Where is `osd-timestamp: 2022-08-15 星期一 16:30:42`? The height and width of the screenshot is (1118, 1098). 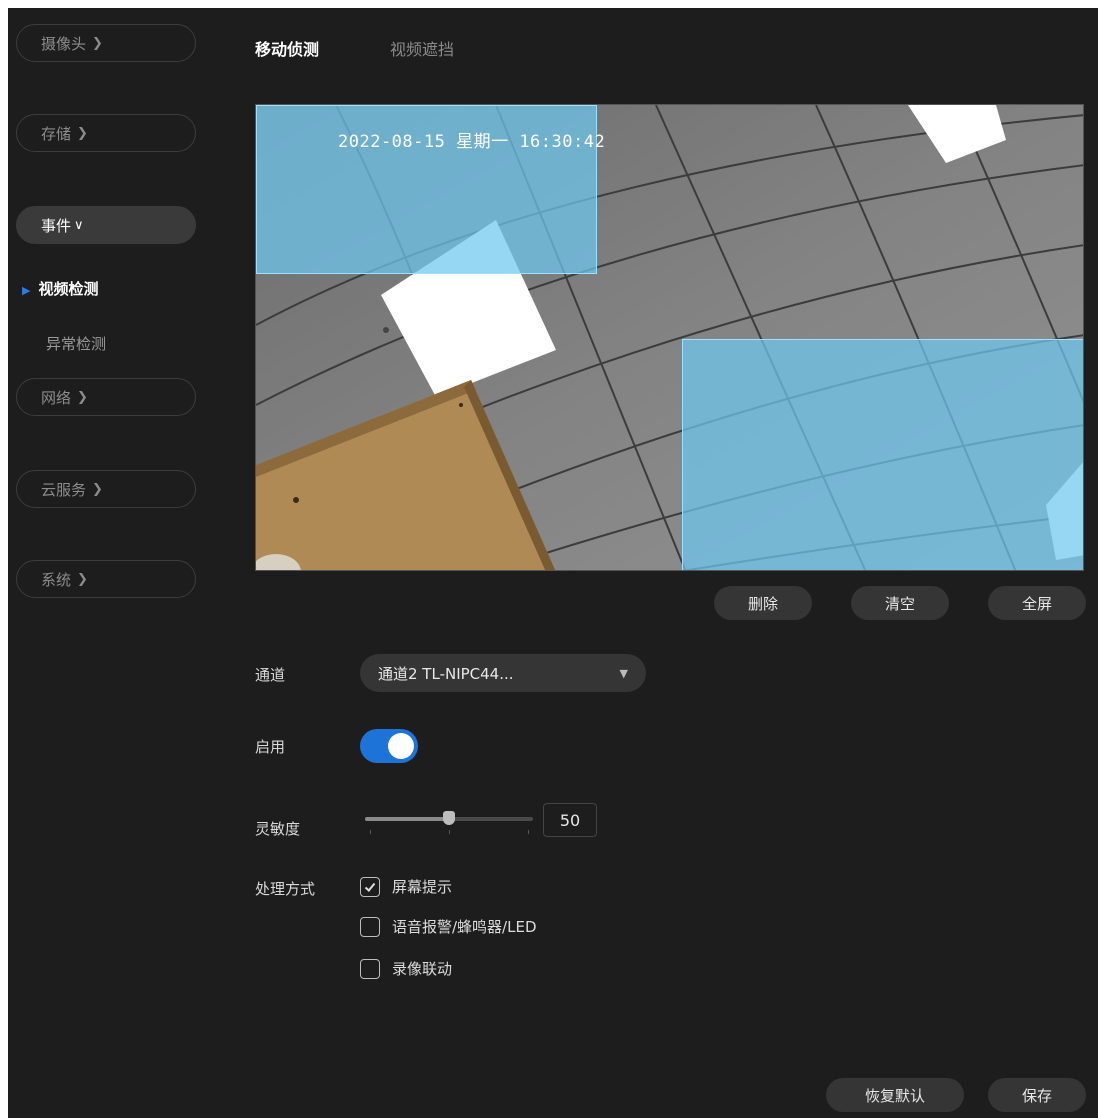
osd-timestamp: 2022-08-15 星期一 16:30:42 is located at coordinates (472, 142).